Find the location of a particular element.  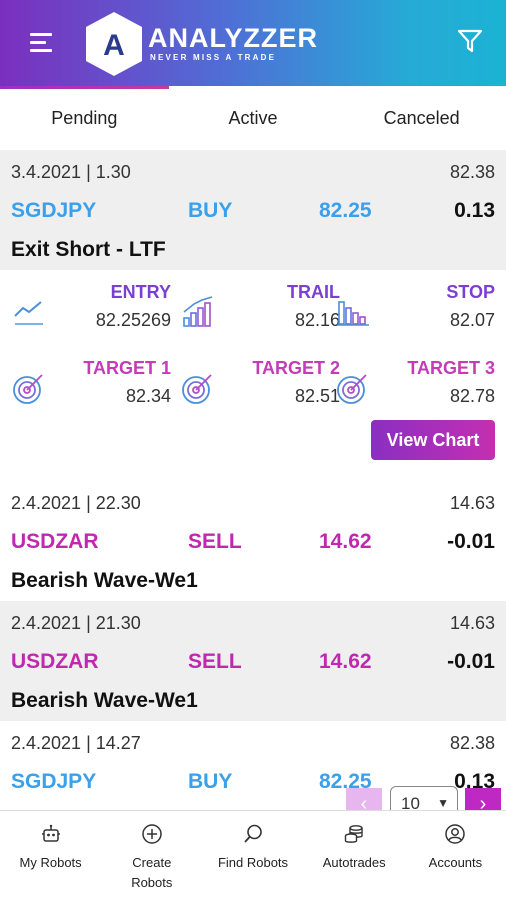

target1-label: TARGET 1 is located at coordinates (127, 368).